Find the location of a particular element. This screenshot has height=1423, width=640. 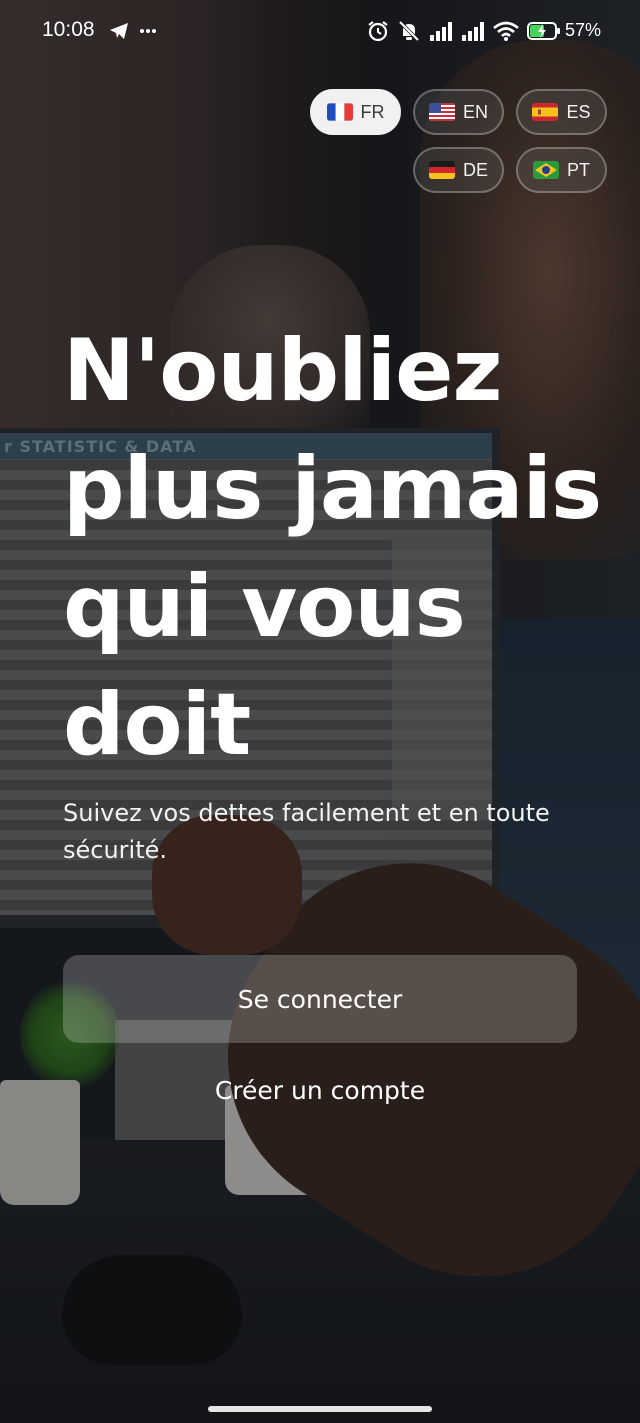

more-icon is located at coordinates (148, 31).